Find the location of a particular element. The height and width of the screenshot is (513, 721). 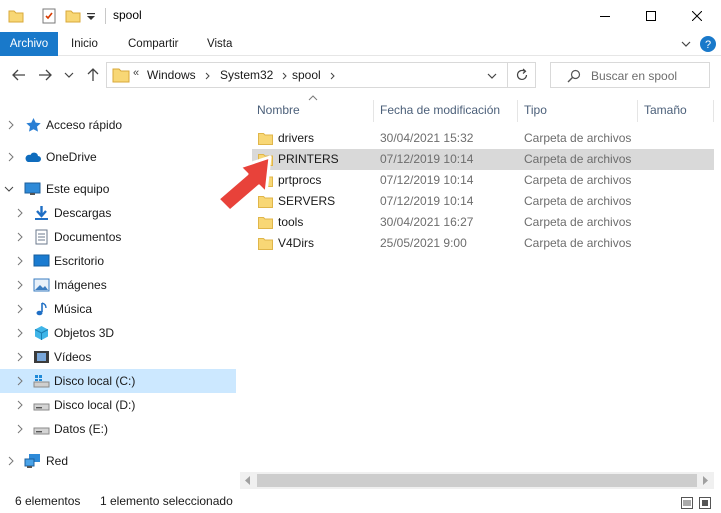

back-button is located at coordinates (19, 75).